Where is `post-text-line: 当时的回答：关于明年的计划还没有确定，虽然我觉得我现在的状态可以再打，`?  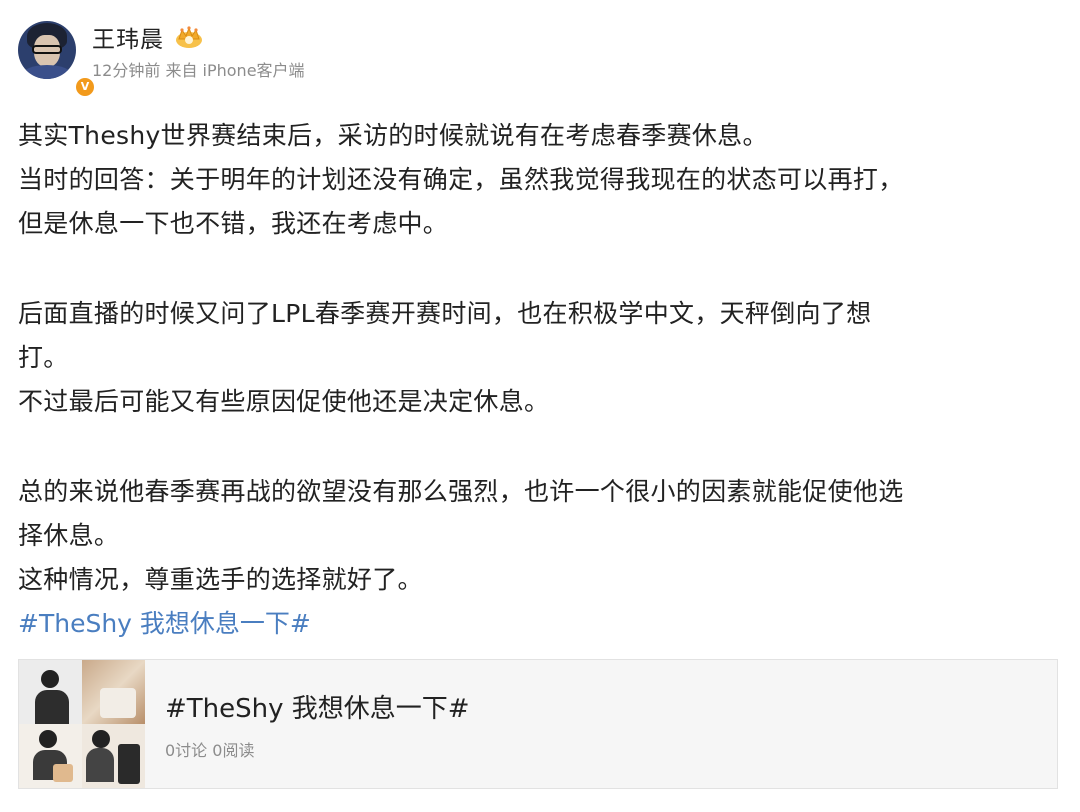 post-text-line: 当时的回答：关于明年的计划还没有确定，虽然我觉得我现在的状态可以再打， is located at coordinates (461, 179).